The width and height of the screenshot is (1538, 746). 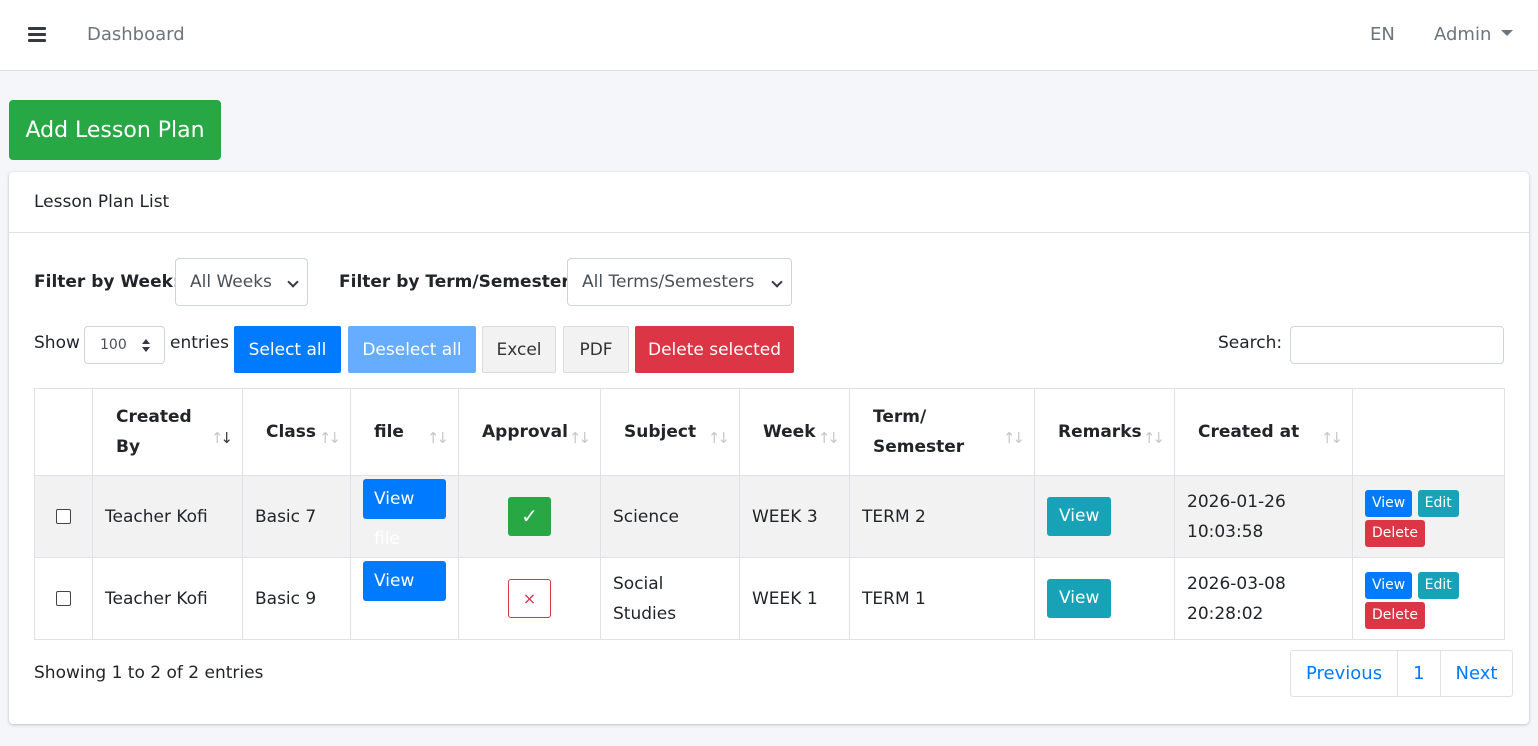 What do you see at coordinates (1236, 501) in the screenshot?
I see `created-date: 2026-01-26` at bounding box center [1236, 501].